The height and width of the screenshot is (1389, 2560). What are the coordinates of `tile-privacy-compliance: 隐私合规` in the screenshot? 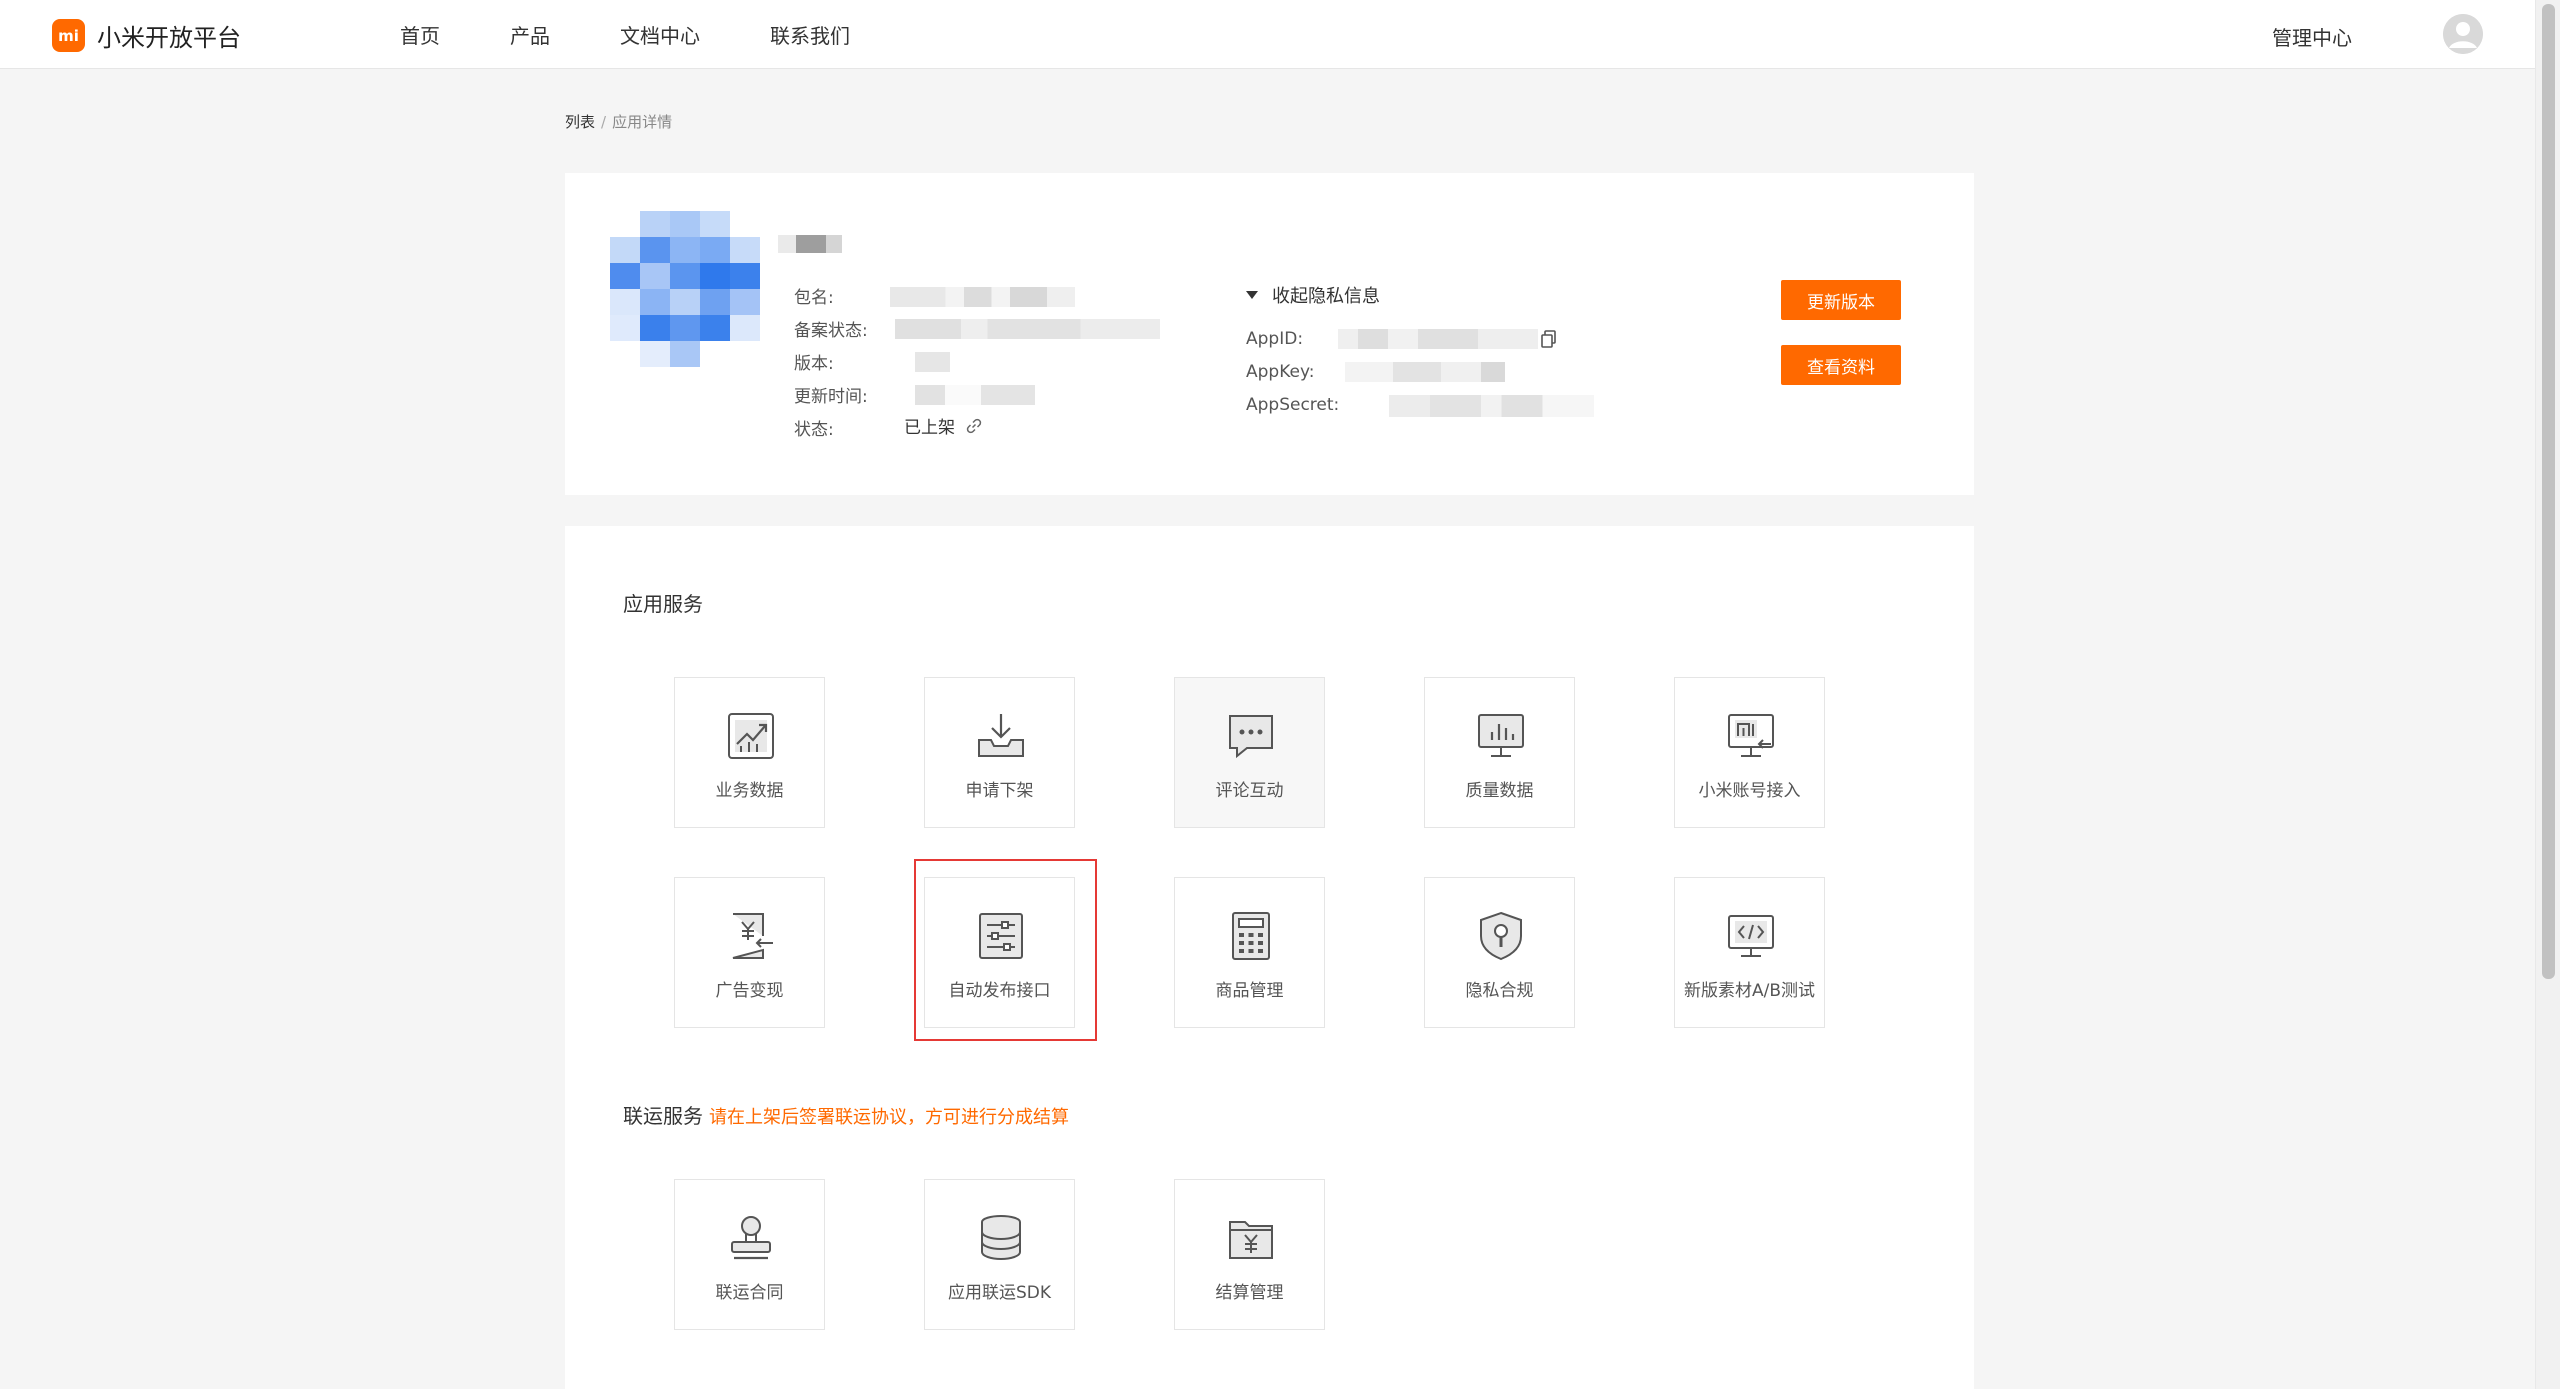 It's located at (1499, 952).